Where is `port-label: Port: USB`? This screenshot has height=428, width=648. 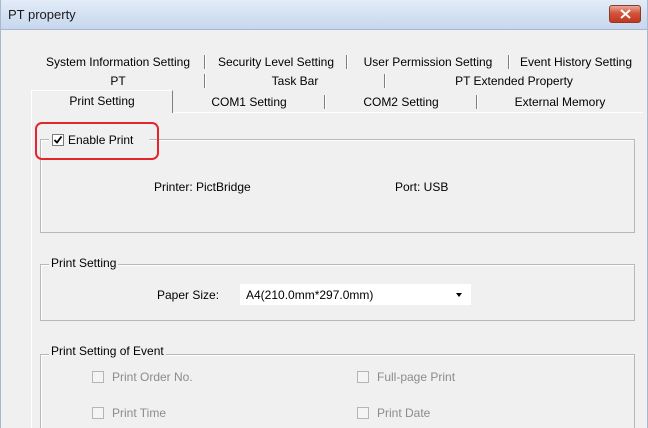 port-label: Port: USB is located at coordinates (422, 187).